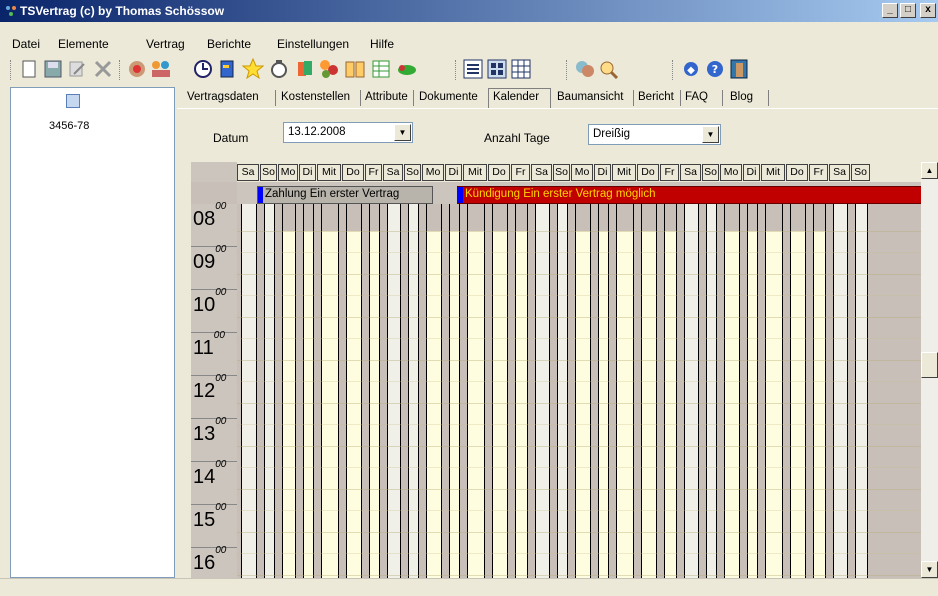 This screenshot has height=596, width=938. Describe the element at coordinates (253, 69) in the screenshot. I see `star-icon` at that location.